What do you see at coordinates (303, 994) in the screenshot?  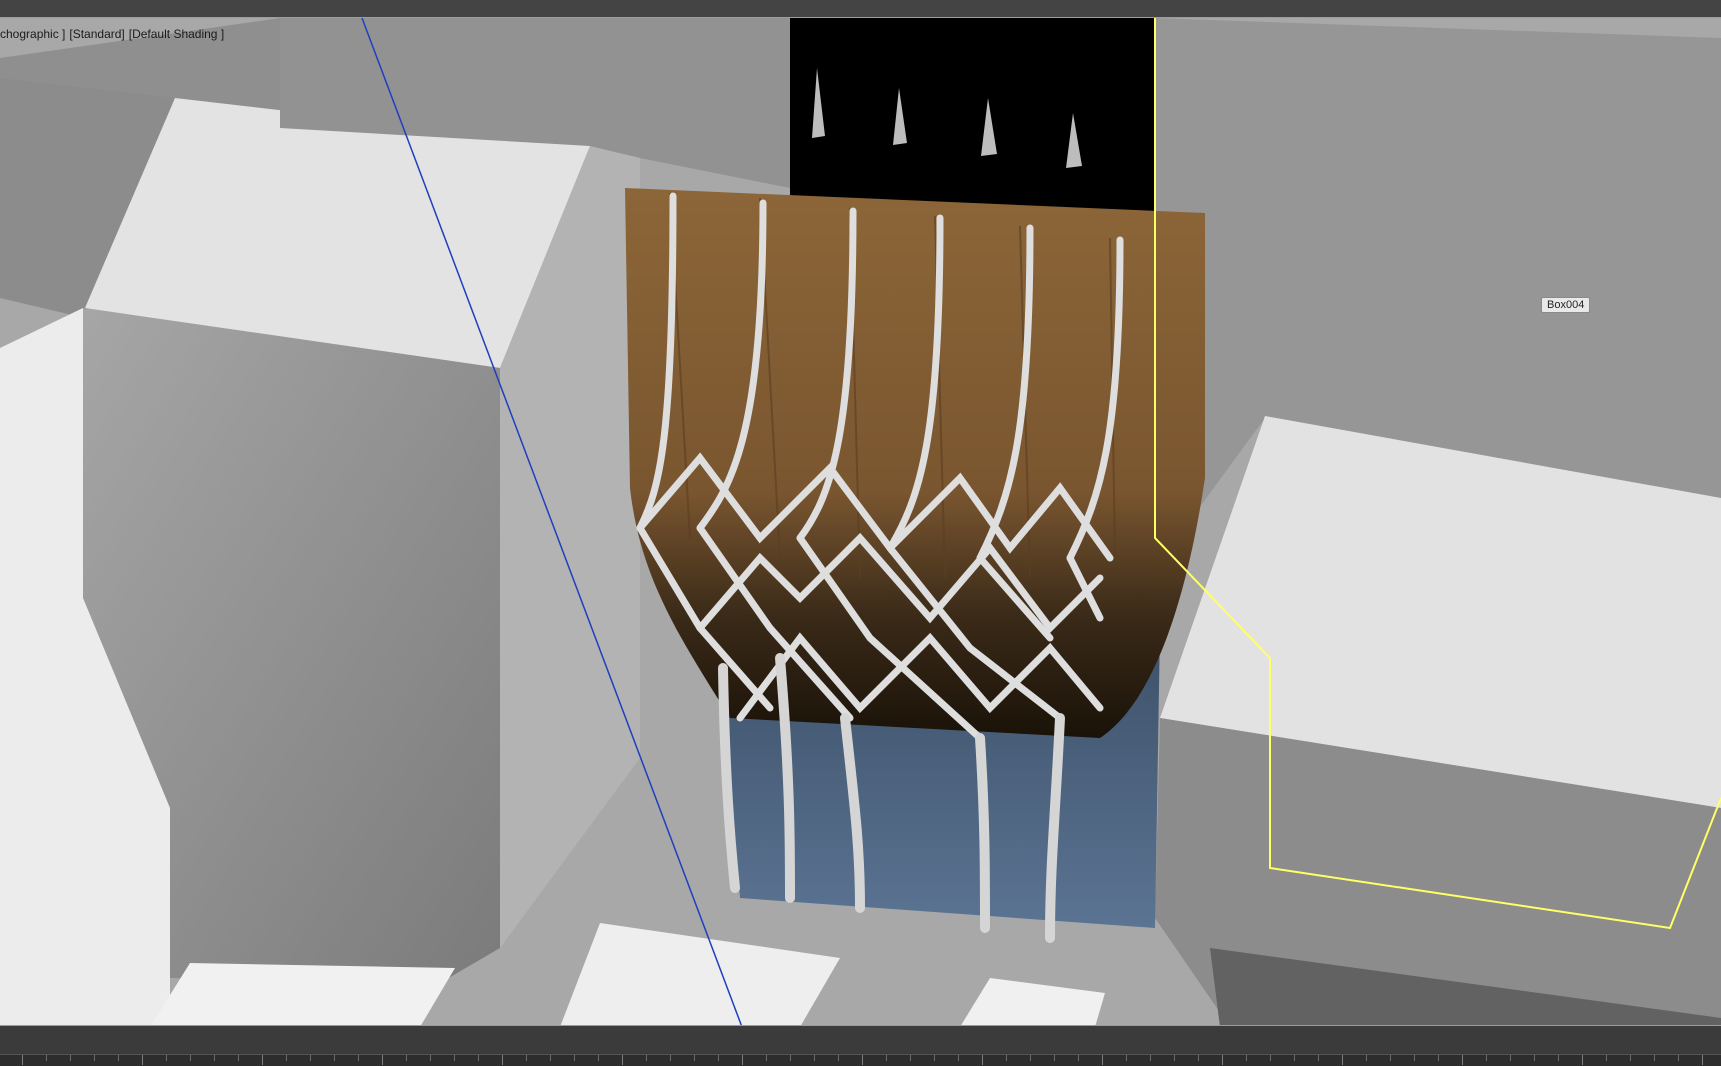 I see `ground-tile-bottom` at bounding box center [303, 994].